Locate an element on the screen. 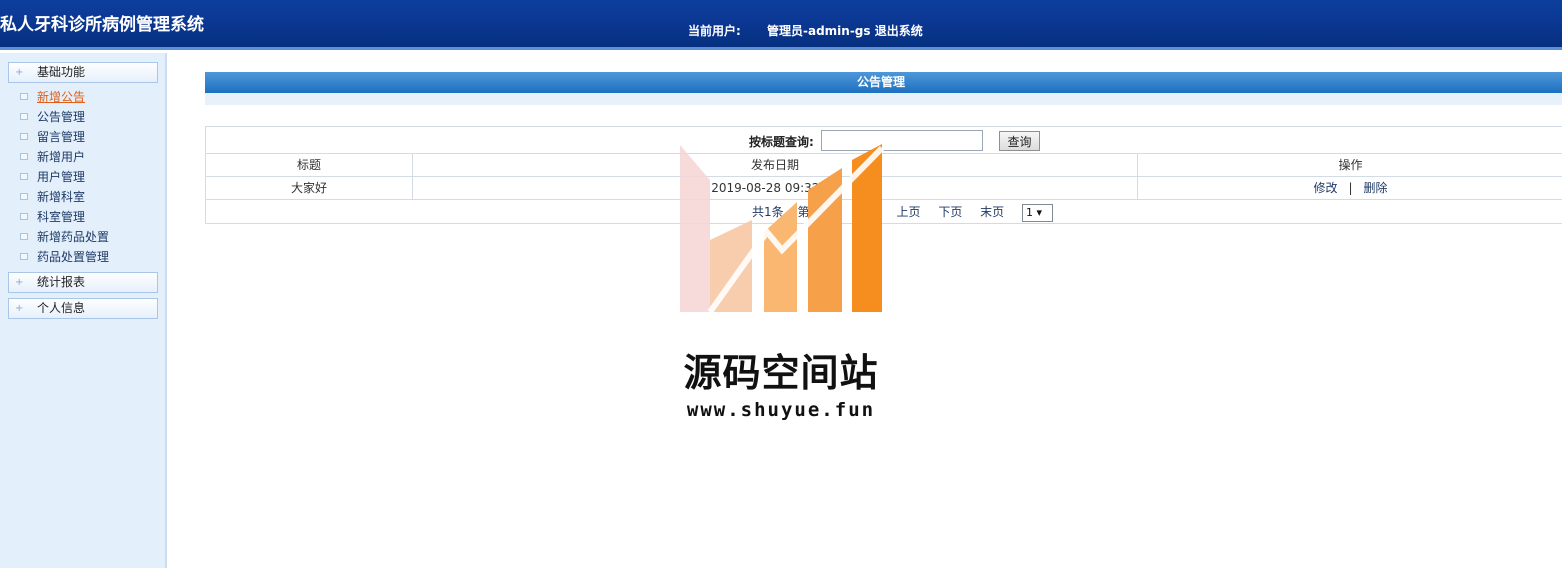  sidebar-item-label: 留言管理 is located at coordinates (61, 137).